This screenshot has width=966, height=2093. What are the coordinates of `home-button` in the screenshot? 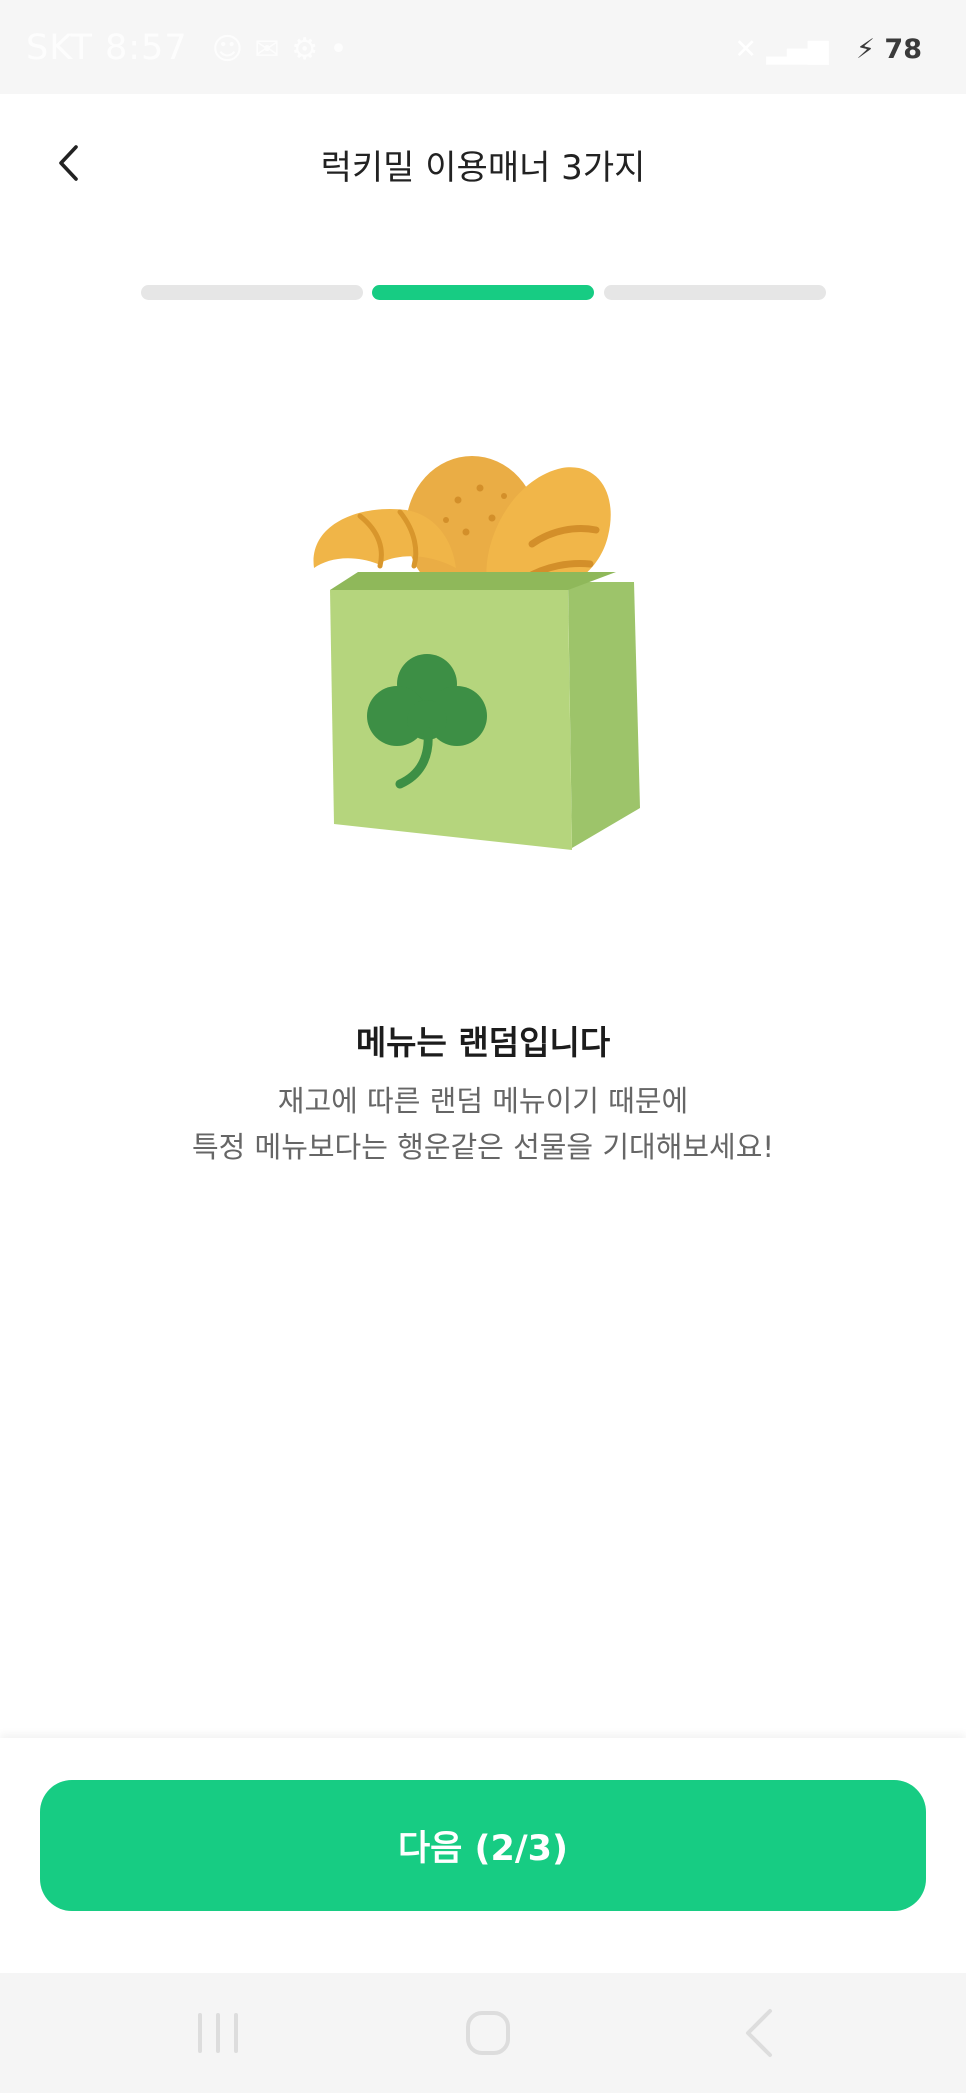 It's located at (488, 2033).